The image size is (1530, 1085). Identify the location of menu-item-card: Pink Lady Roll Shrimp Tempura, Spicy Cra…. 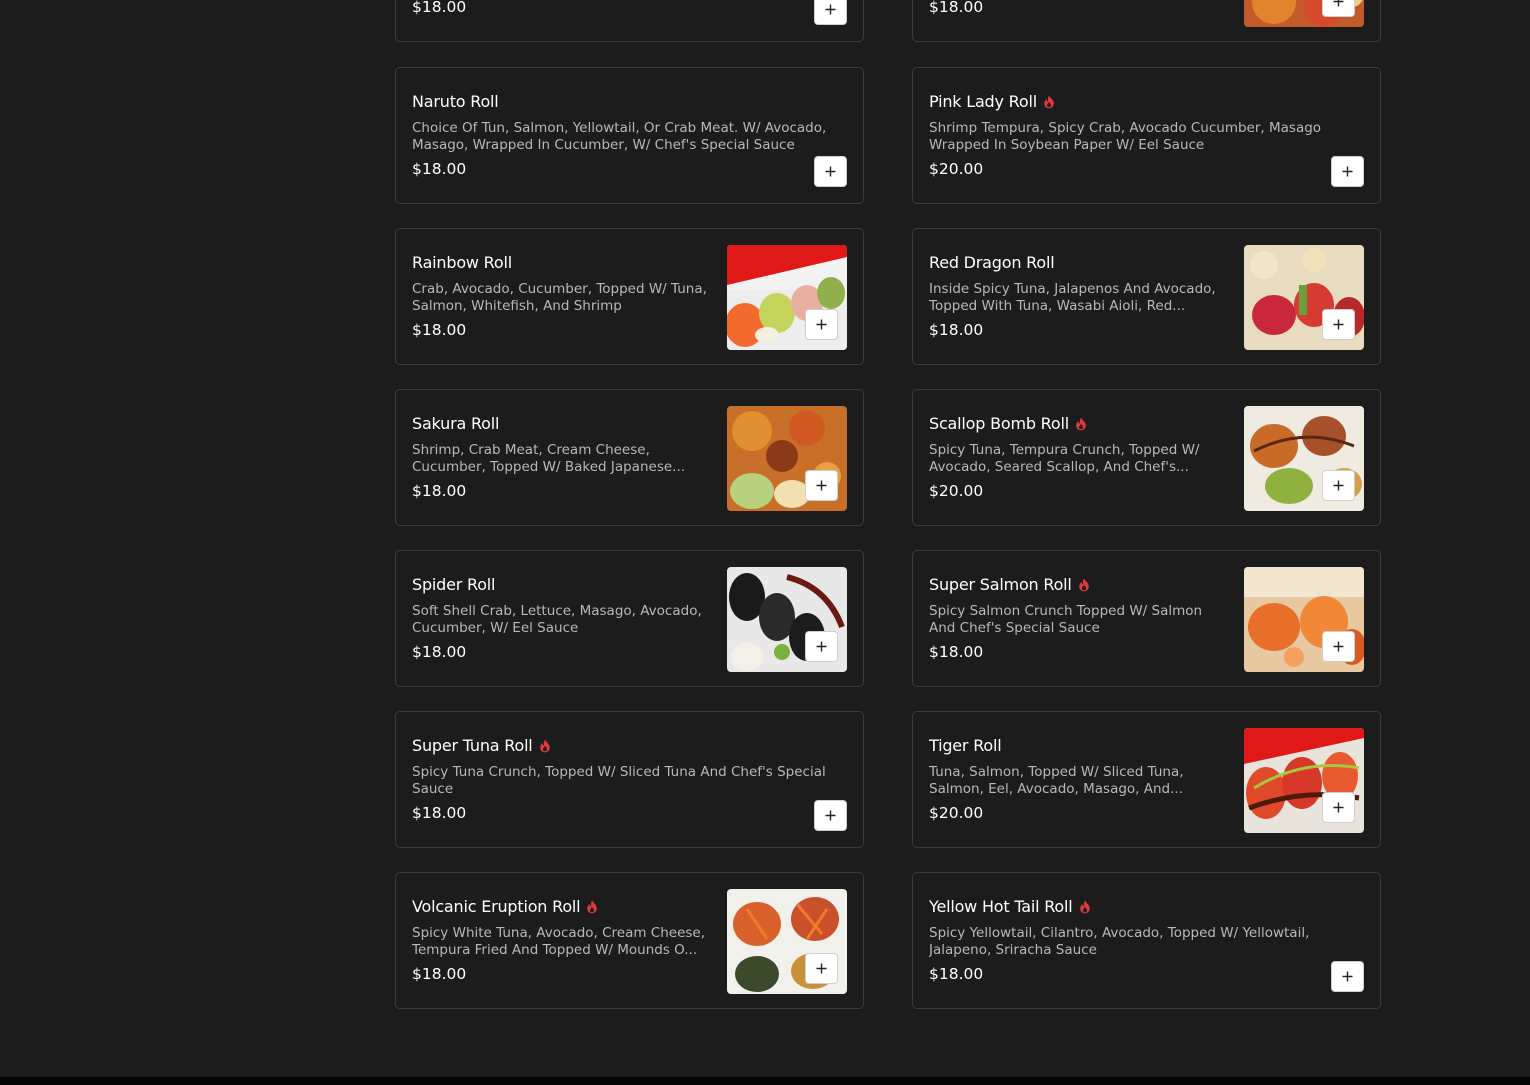
(1146, 135).